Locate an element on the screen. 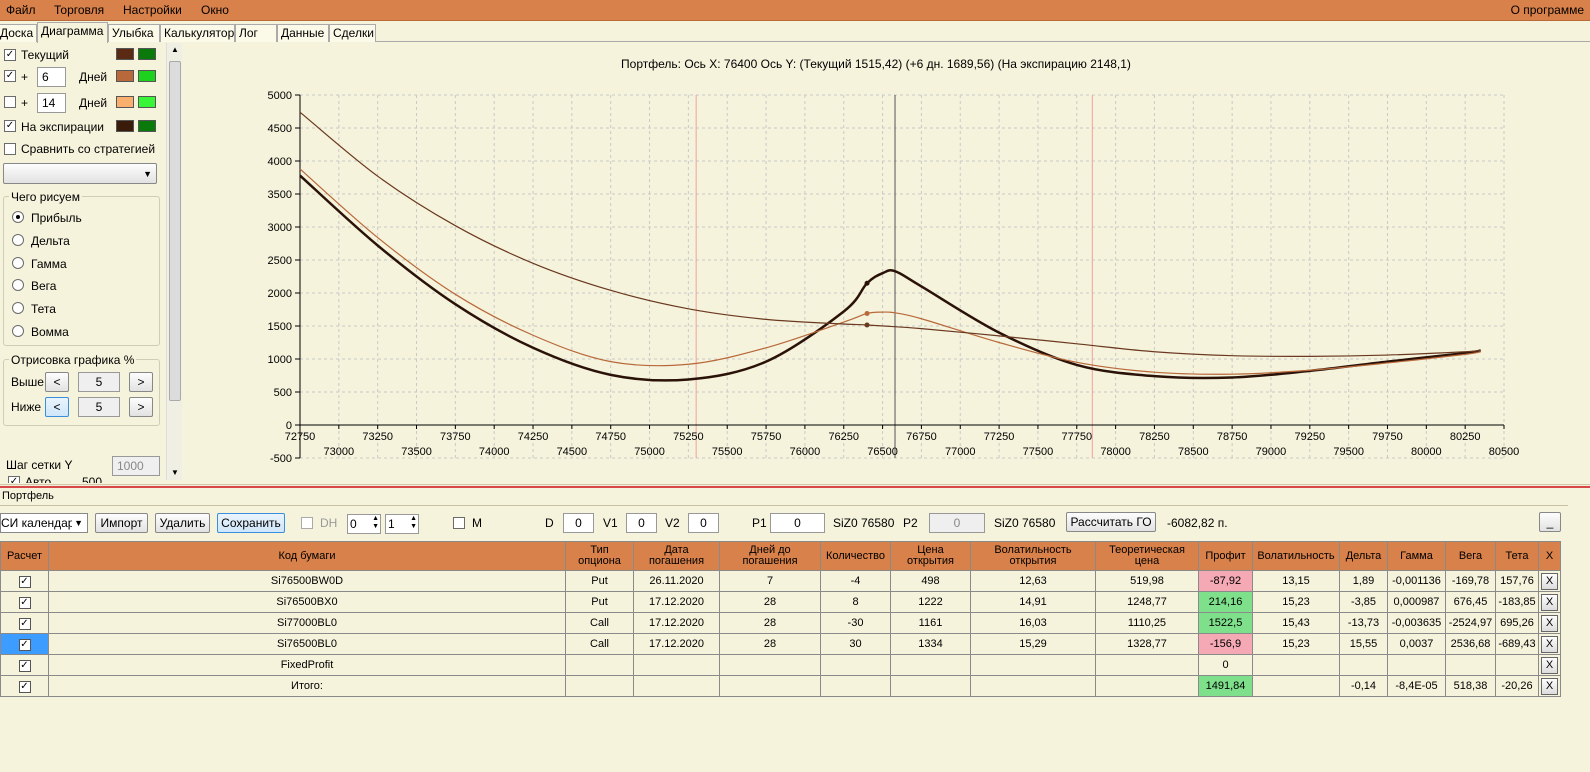 The height and width of the screenshot is (772, 1590). cell-code: Si76500BL0 is located at coordinates (307, 644).